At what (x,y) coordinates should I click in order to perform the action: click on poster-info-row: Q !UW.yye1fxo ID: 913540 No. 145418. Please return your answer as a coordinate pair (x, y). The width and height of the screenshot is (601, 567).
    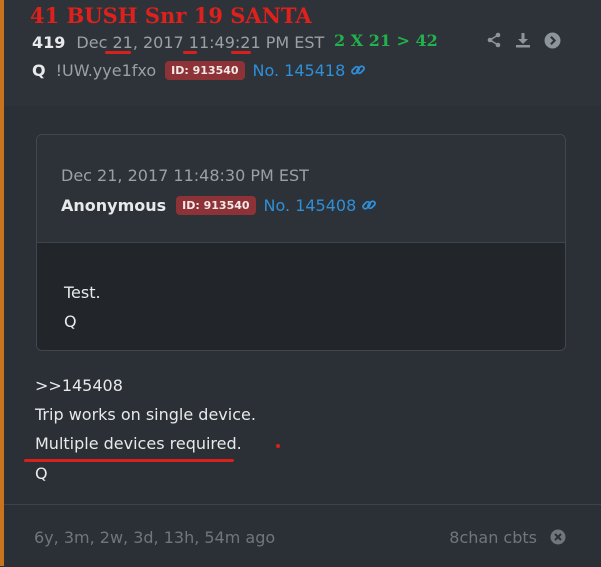
    Looking at the image, I should click on (199, 70).